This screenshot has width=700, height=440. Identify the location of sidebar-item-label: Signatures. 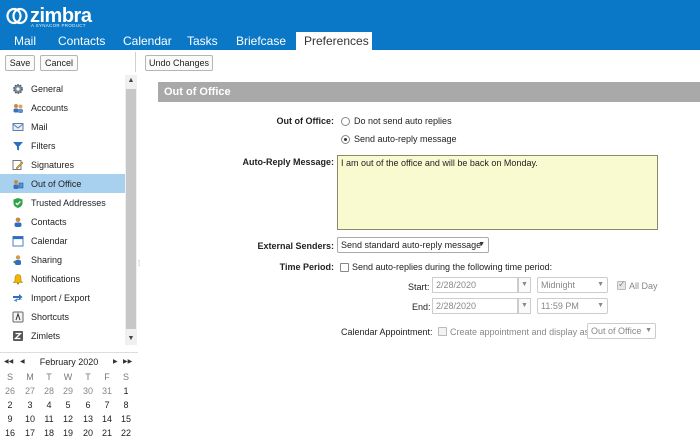
(53, 164).